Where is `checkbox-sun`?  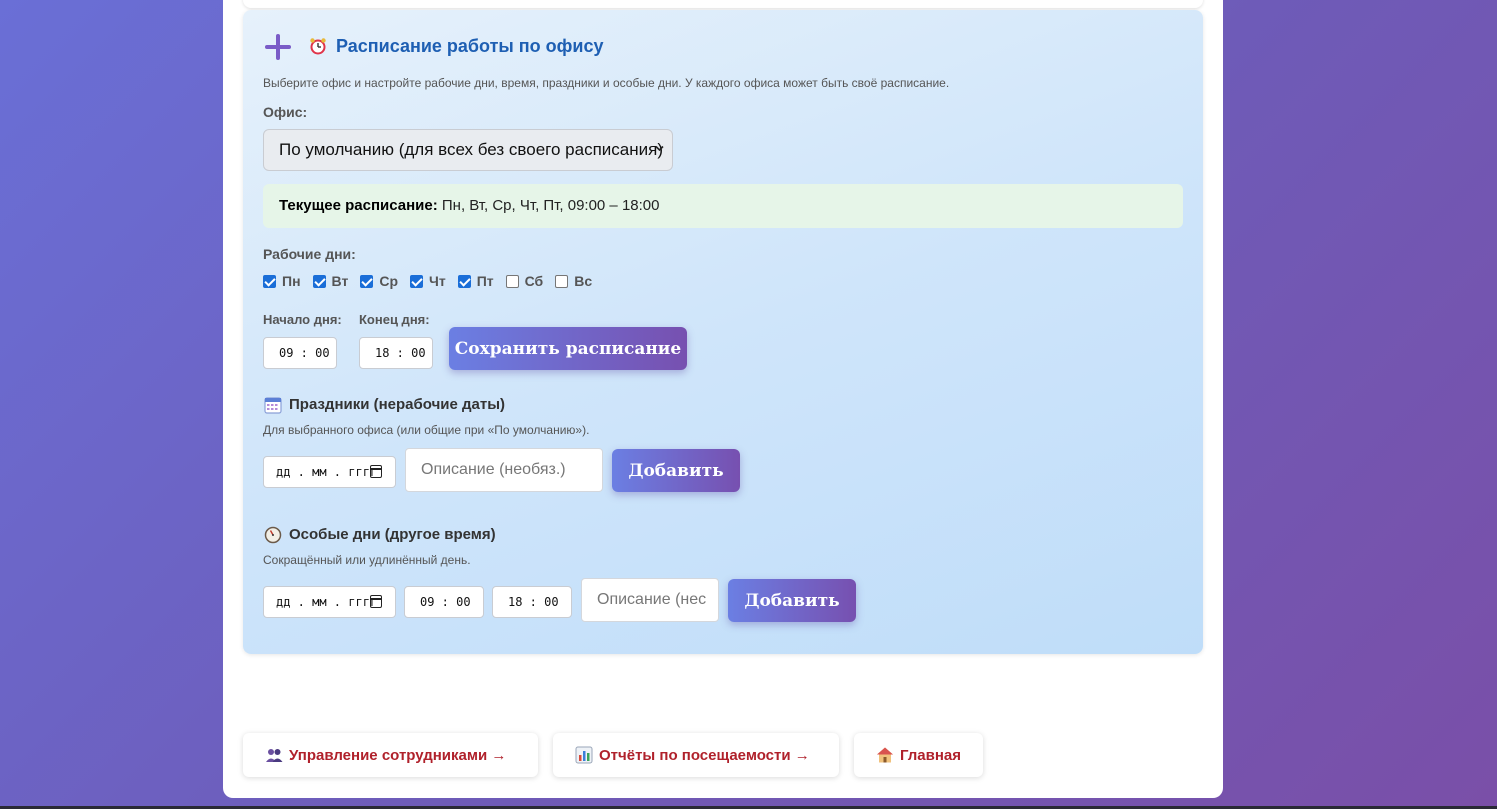
checkbox-sun is located at coordinates (562, 281).